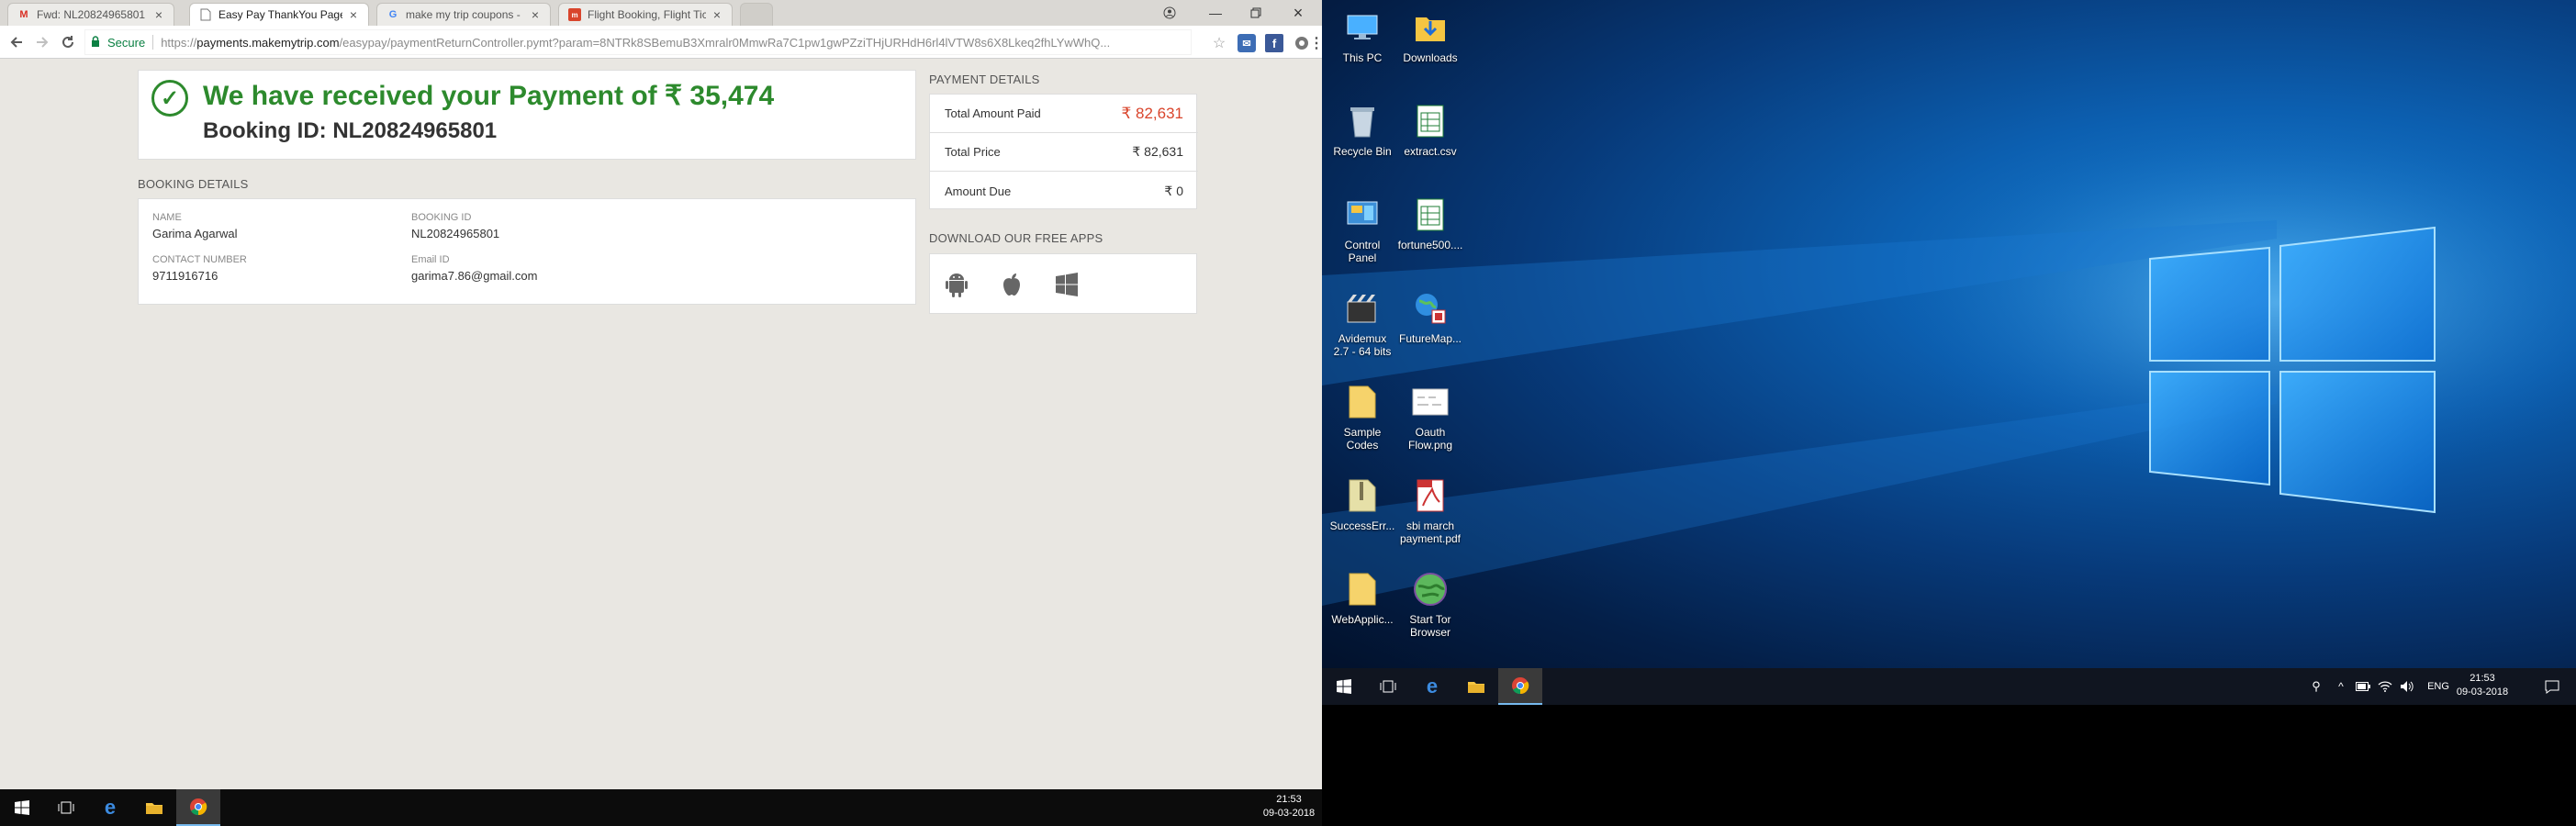  I want to click on windows-icon, so click(1067, 284).